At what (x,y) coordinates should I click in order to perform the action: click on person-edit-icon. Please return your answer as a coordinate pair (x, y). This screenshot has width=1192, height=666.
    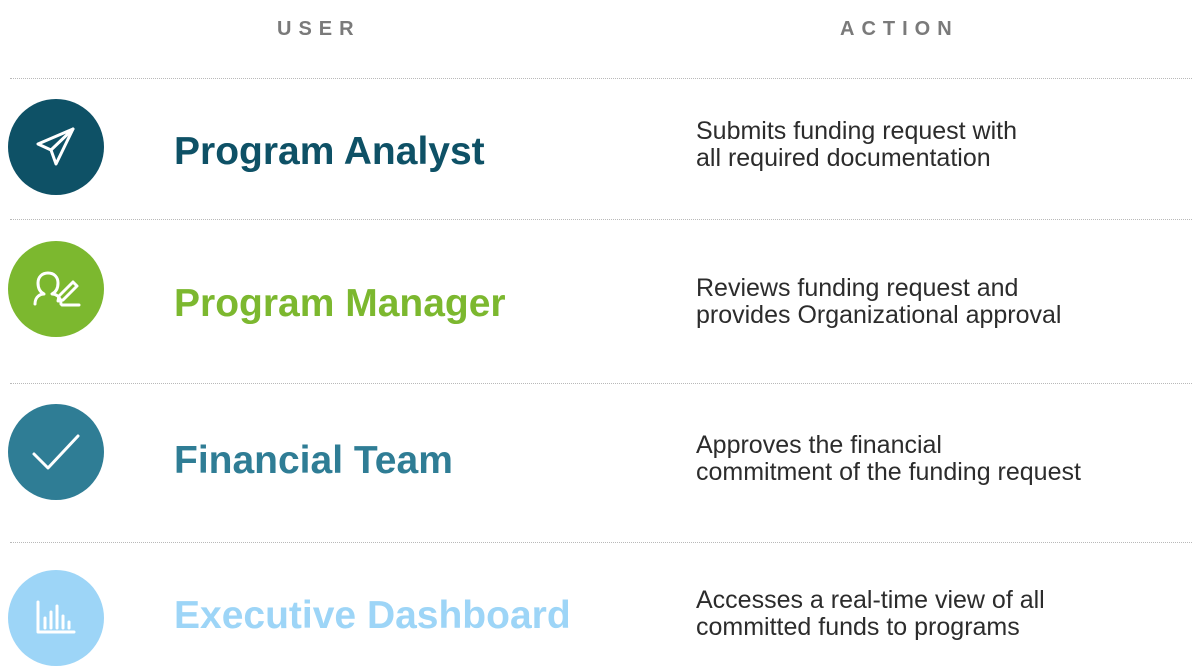
    Looking at the image, I should click on (57, 289).